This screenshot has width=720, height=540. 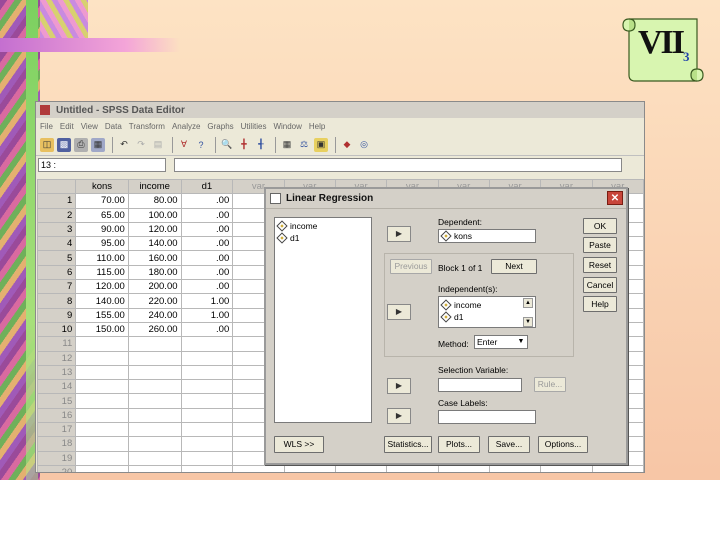 What do you see at coordinates (56, 415) in the screenshot?
I see `row-number: 16` at bounding box center [56, 415].